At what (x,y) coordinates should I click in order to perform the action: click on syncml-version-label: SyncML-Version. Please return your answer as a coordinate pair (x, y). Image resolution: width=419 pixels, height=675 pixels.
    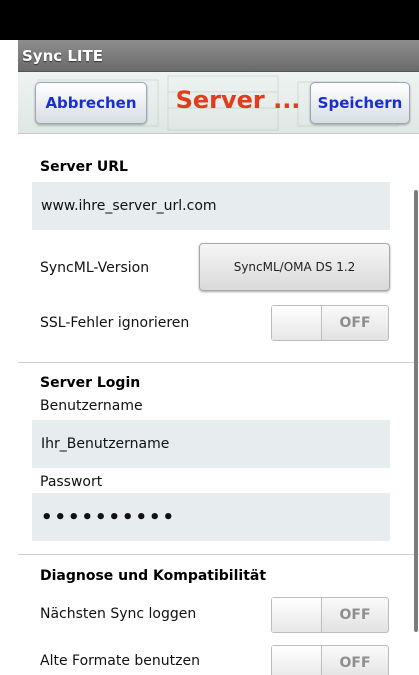
    Looking at the image, I should click on (95, 268).